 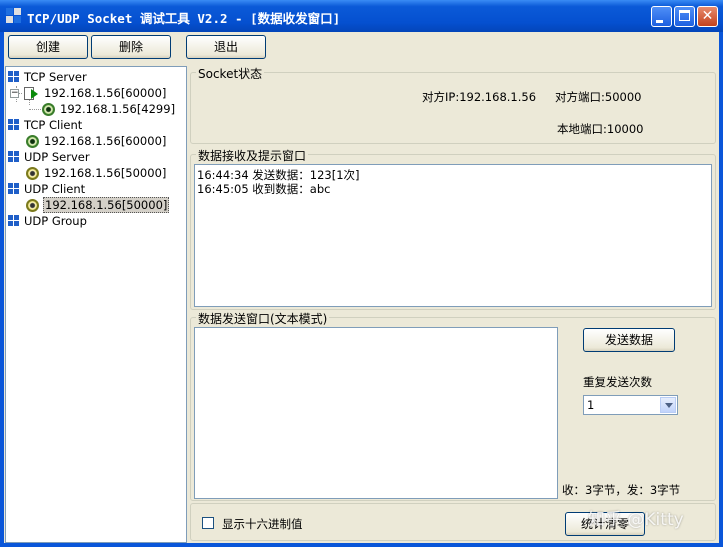 What do you see at coordinates (57, 157) in the screenshot?
I see `tree-udp-server-label: UDP Server` at bounding box center [57, 157].